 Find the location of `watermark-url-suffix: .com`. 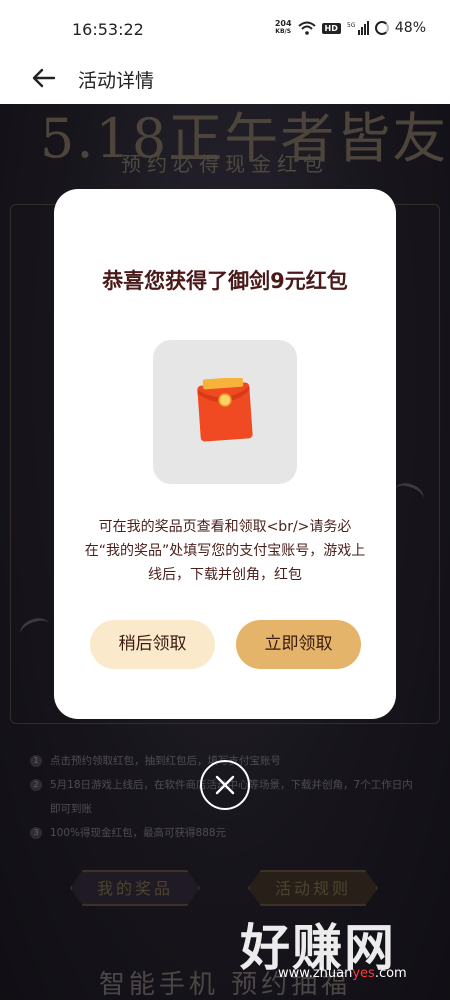

watermark-url-suffix: .com is located at coordinates (390, 973).